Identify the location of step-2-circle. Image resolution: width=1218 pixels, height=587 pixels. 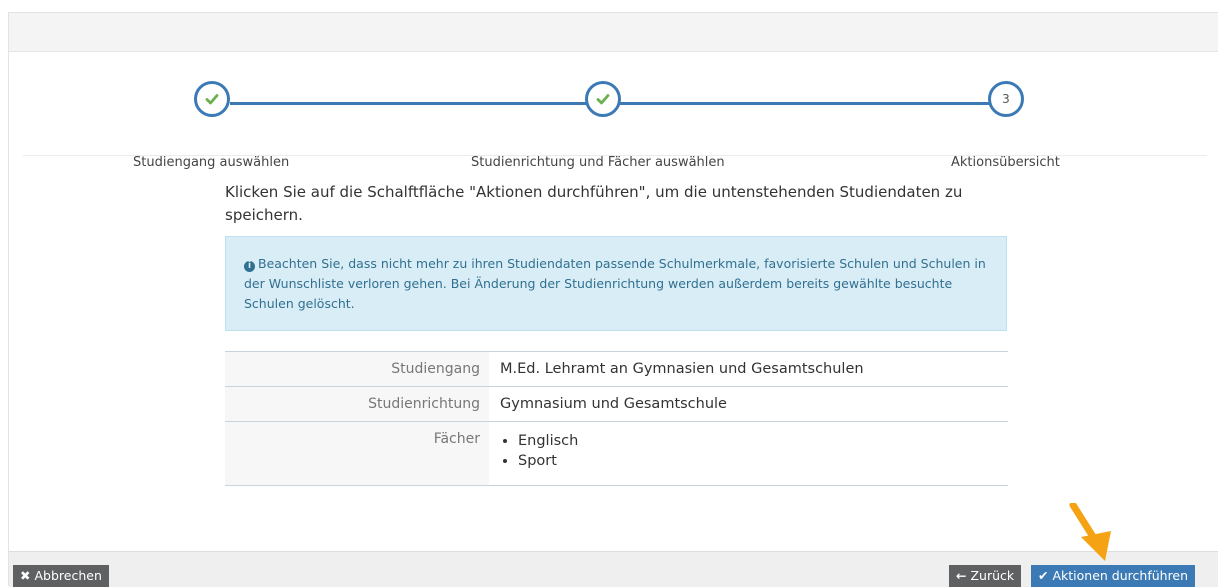
(603, 99).